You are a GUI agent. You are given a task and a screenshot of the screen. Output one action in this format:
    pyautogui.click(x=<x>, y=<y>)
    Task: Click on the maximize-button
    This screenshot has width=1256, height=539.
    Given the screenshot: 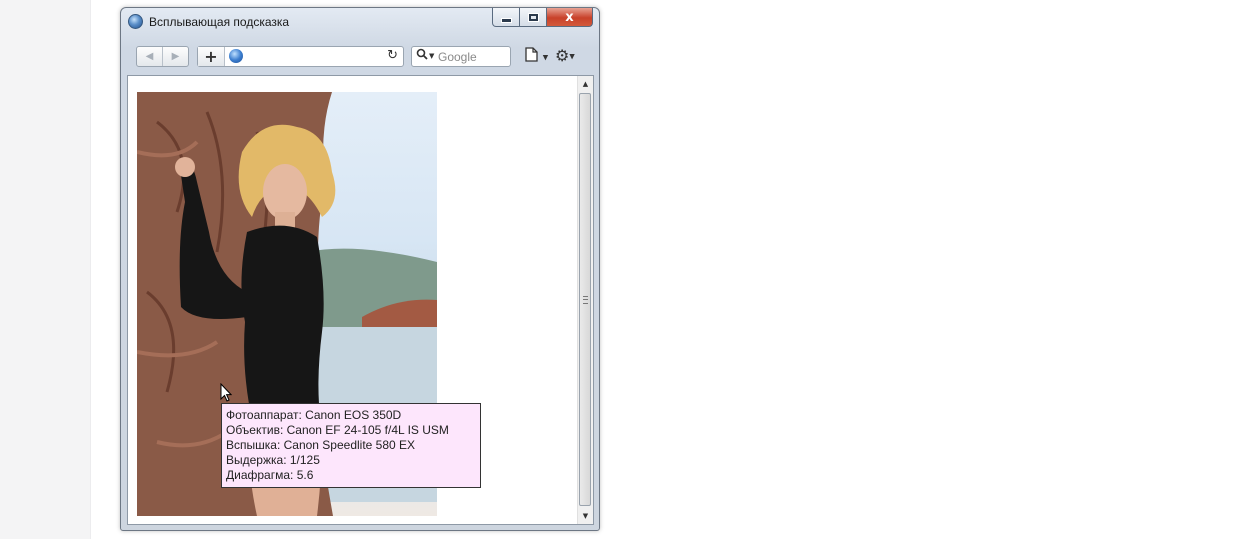 What is the action you would take?
    pyautogui.click(x=533, y=17)
    